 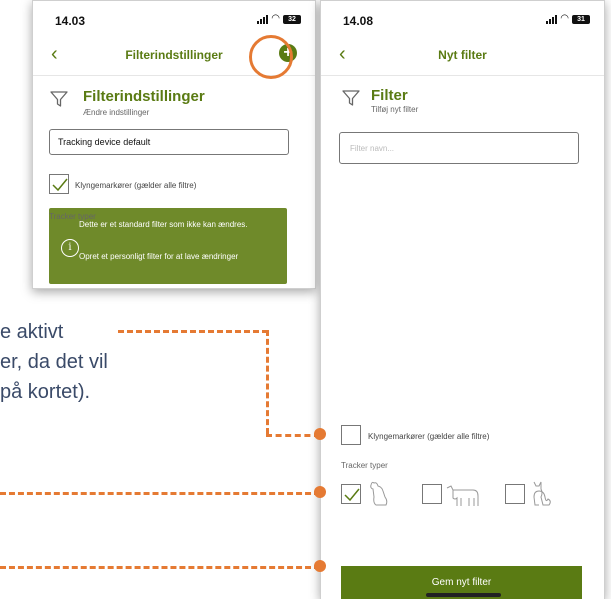 What do you see at coordinates (271, 57) in the screenshot?
I see `highlight-ring` at bounding box center [271, 57].